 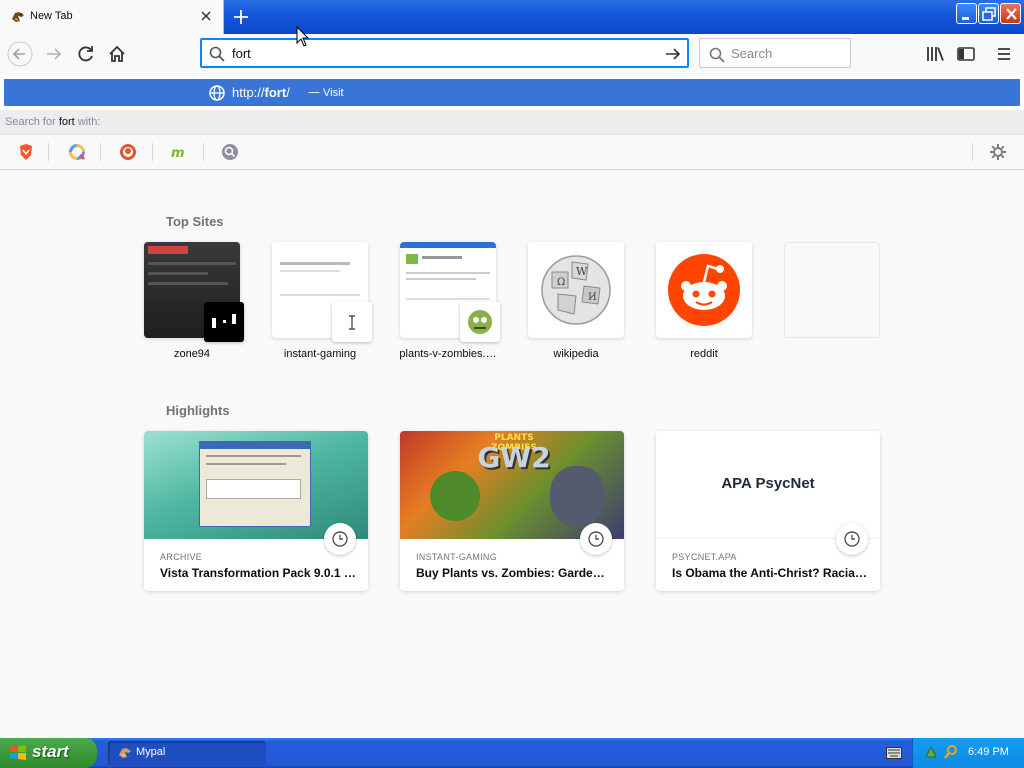 I want to click on start-label: start, so click(x=50, y=751).